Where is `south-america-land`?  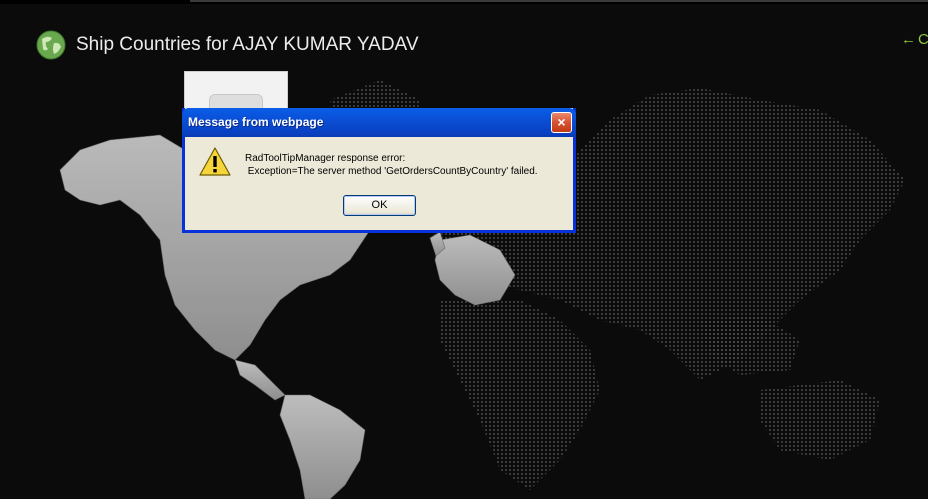
south-america-land is located at coordinates (322, 446).